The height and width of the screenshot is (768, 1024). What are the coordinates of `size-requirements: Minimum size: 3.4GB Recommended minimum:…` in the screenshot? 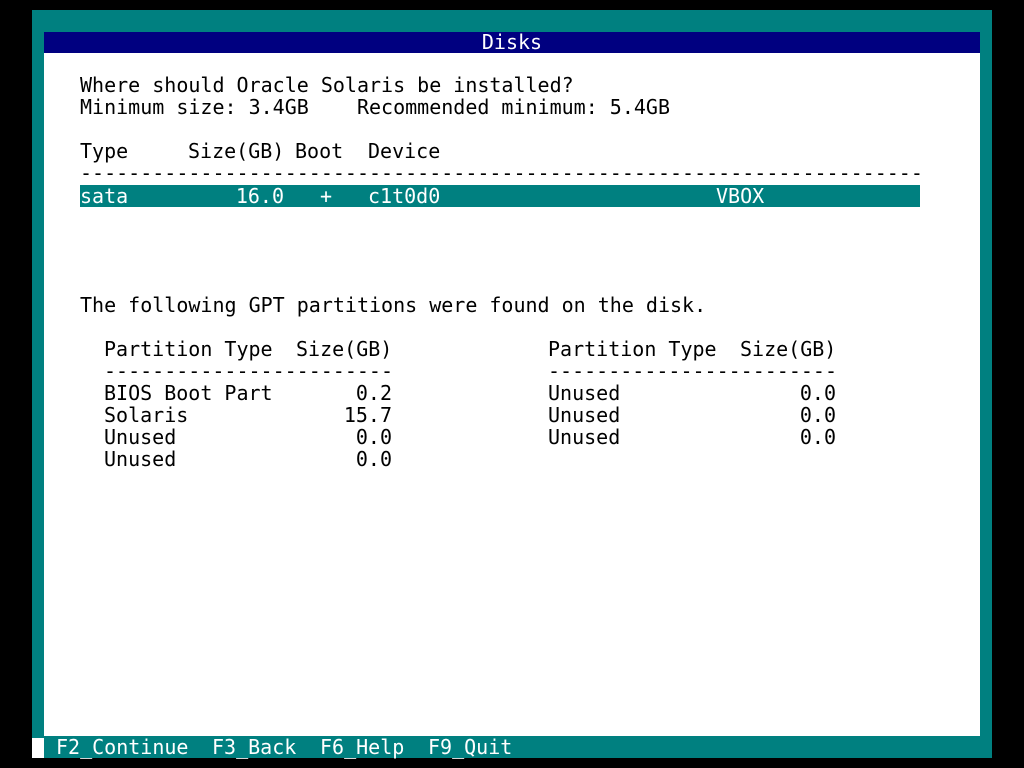 It's located at (375, 107).